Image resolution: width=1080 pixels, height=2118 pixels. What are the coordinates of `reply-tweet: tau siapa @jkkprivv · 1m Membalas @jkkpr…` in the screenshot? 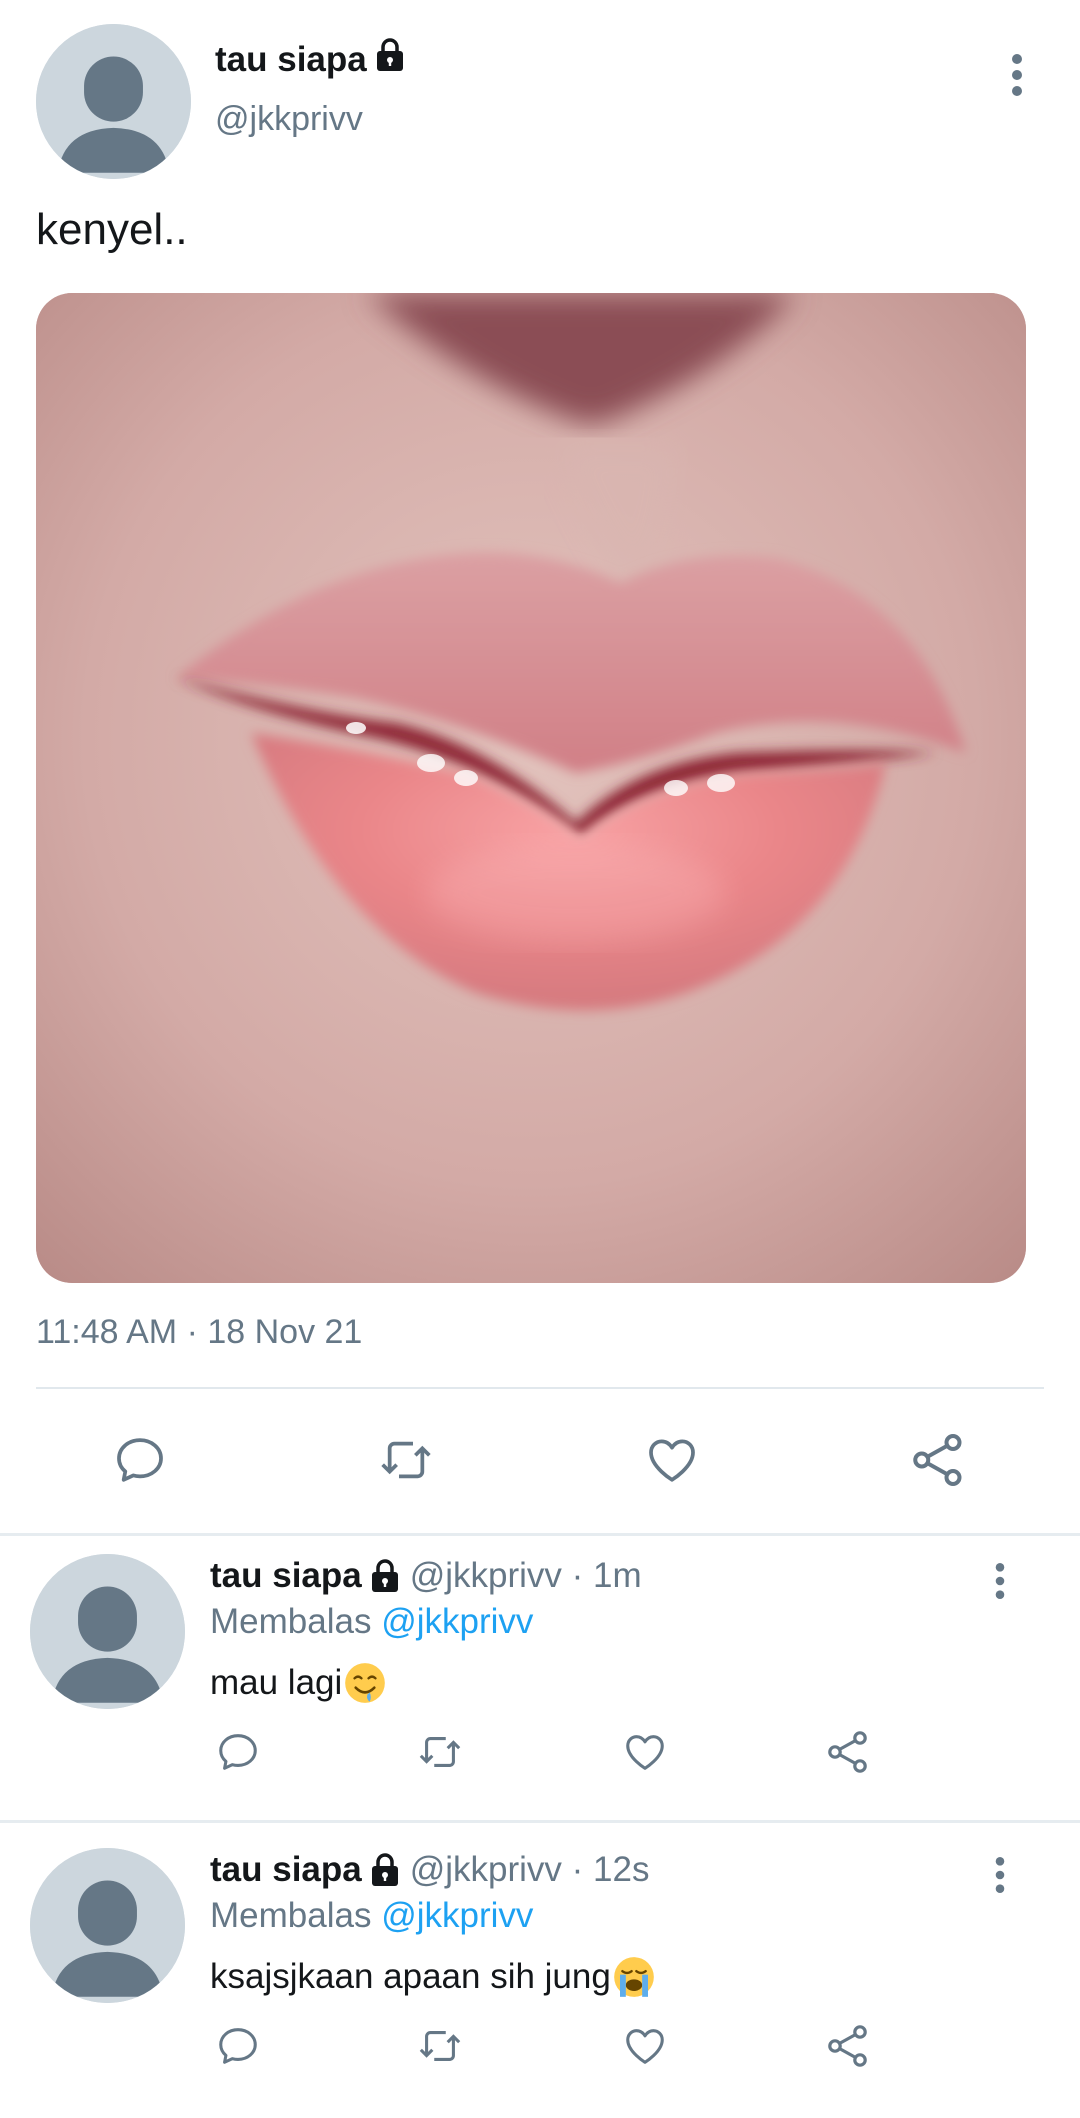 It's located at (540, 1676).